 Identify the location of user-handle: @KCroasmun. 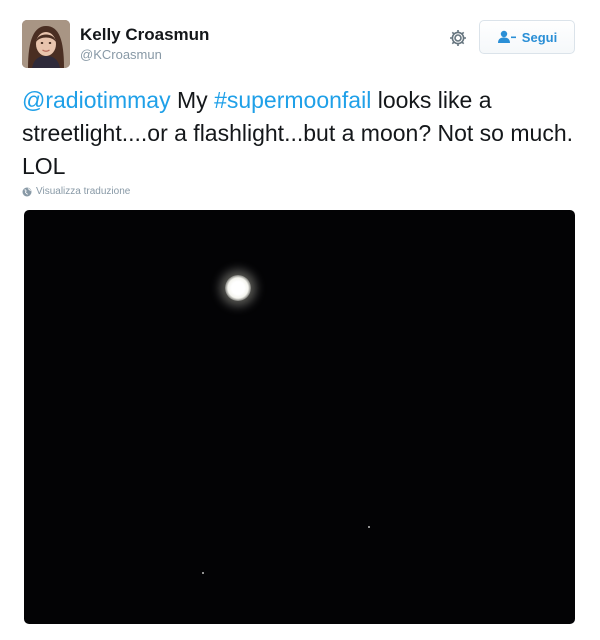
(121, 54).